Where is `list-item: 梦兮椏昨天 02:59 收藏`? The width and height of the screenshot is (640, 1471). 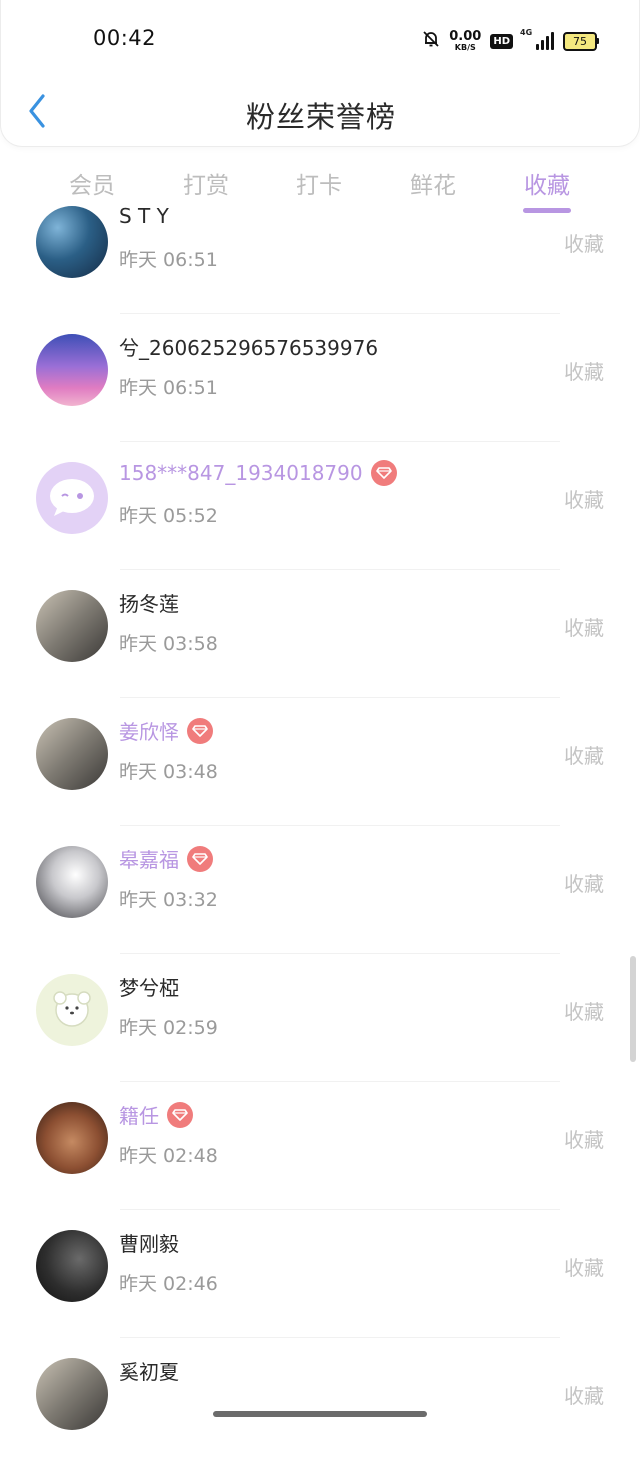 list-item: 梦兮椏昨天 02:59 收藏 is located at coordinates (320, 1023).